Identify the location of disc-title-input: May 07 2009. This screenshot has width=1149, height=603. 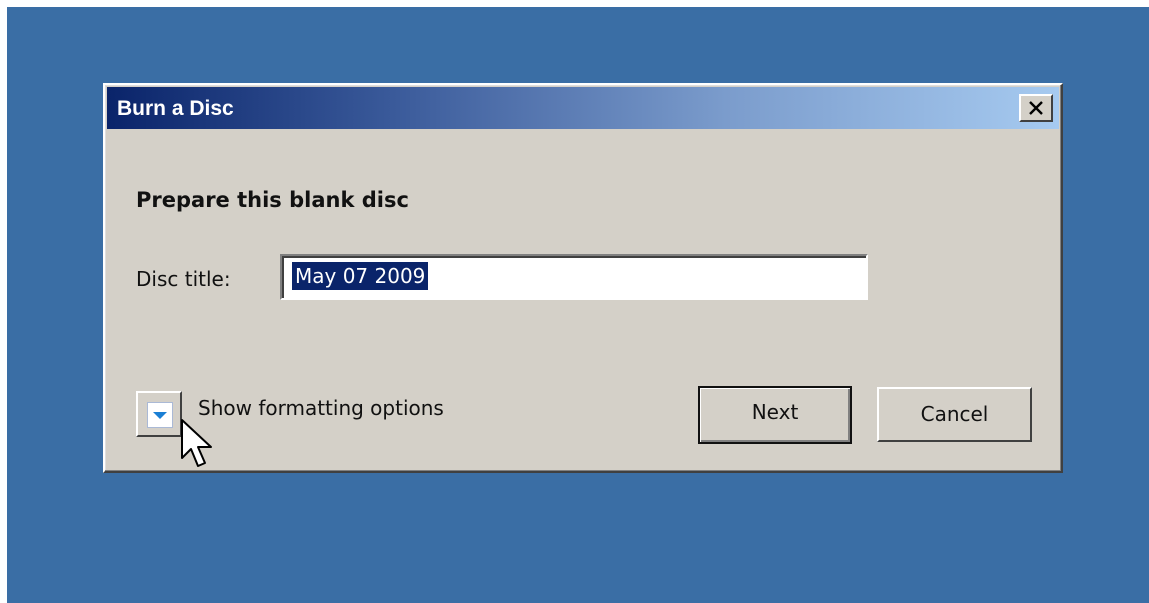
(574, 277).